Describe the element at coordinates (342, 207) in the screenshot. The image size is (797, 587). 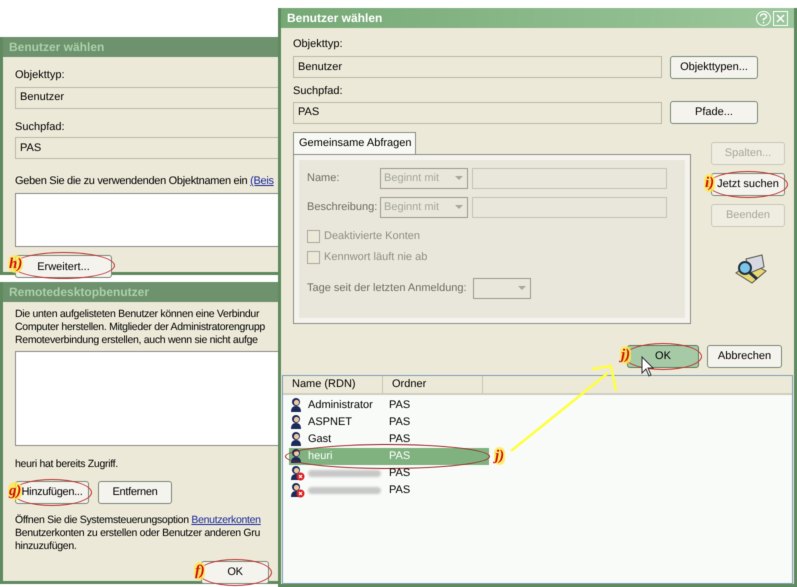
I see `query-label: Beschreibung:` at that location.